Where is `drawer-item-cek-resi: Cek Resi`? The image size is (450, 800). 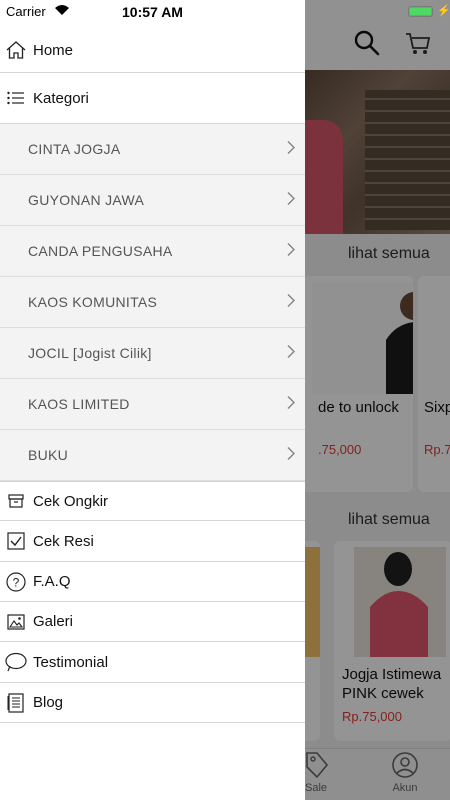 drawer-item-cek-resi: Cek Resi is located at coordinates (152, 541).